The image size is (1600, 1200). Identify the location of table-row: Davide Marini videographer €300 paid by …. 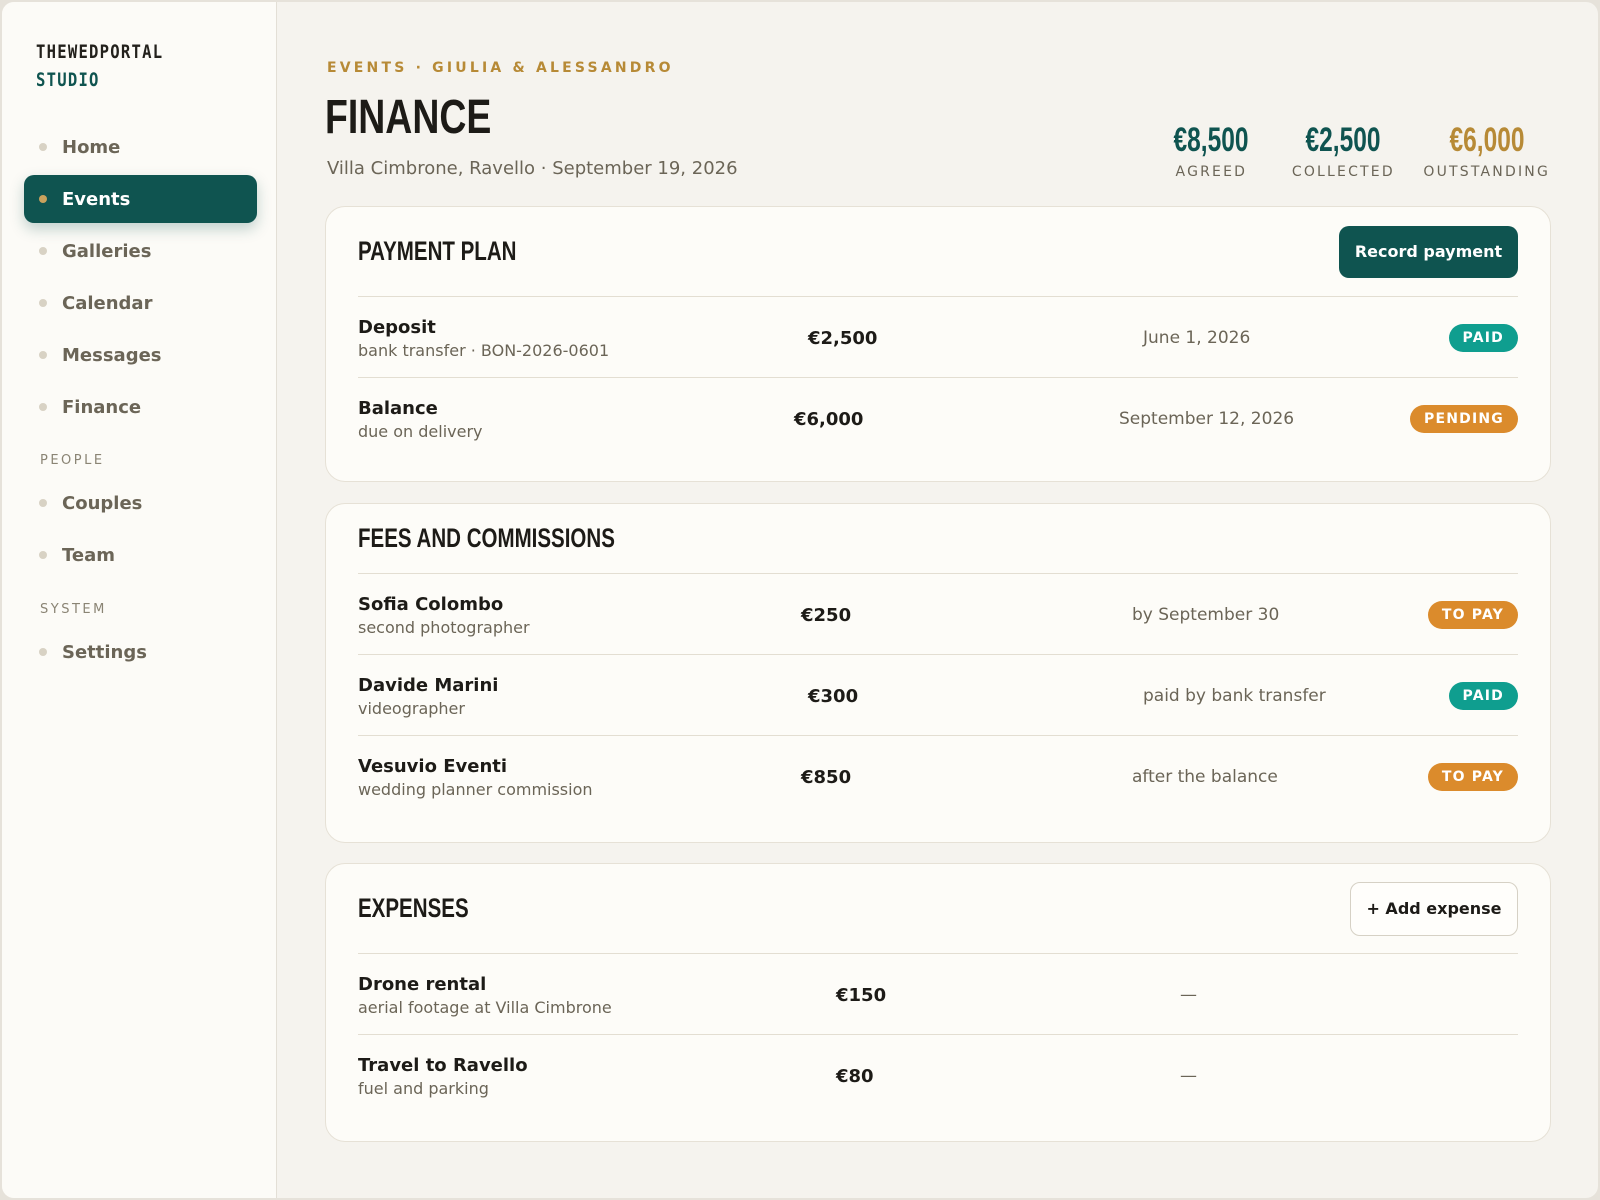
(938, 695).